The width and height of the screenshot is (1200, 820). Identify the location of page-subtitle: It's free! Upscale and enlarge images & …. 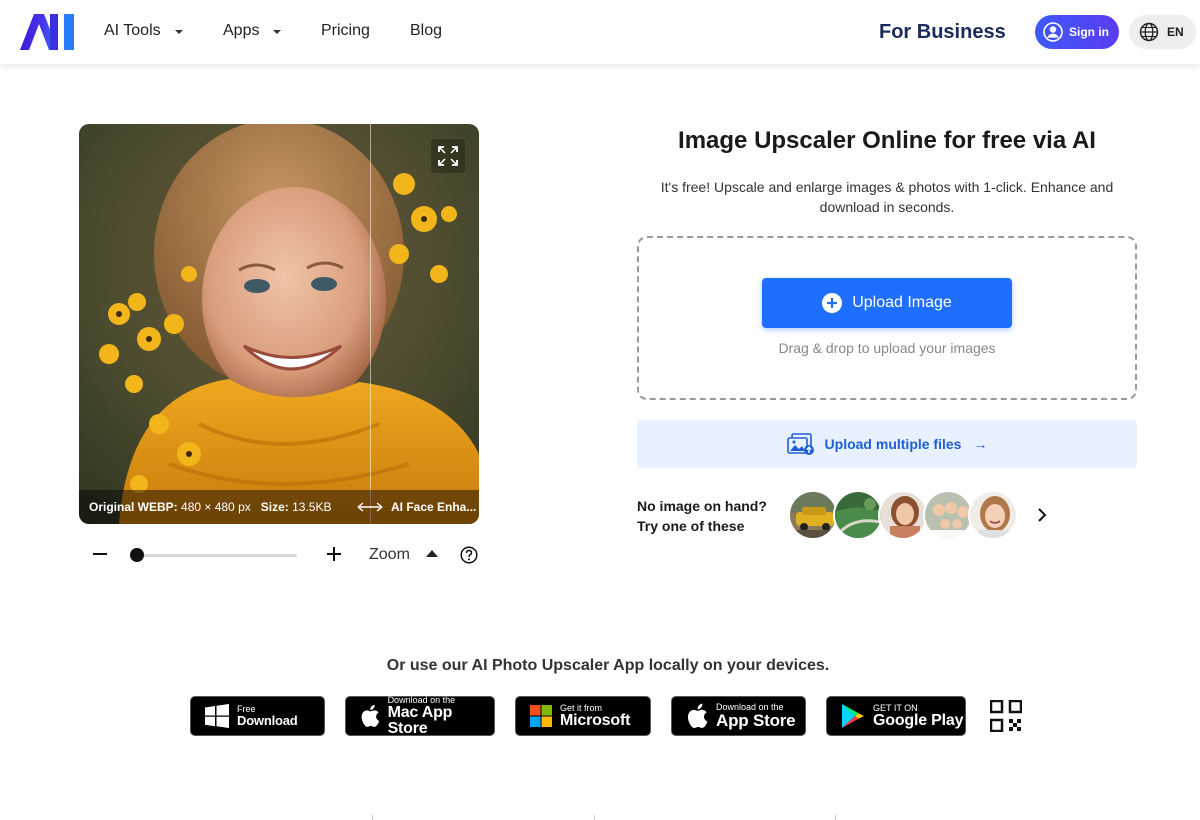
(887, 197).